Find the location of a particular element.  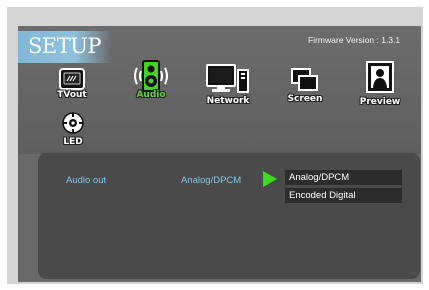

nav-item-tvout: TVout is located at coordinates (72, 89).